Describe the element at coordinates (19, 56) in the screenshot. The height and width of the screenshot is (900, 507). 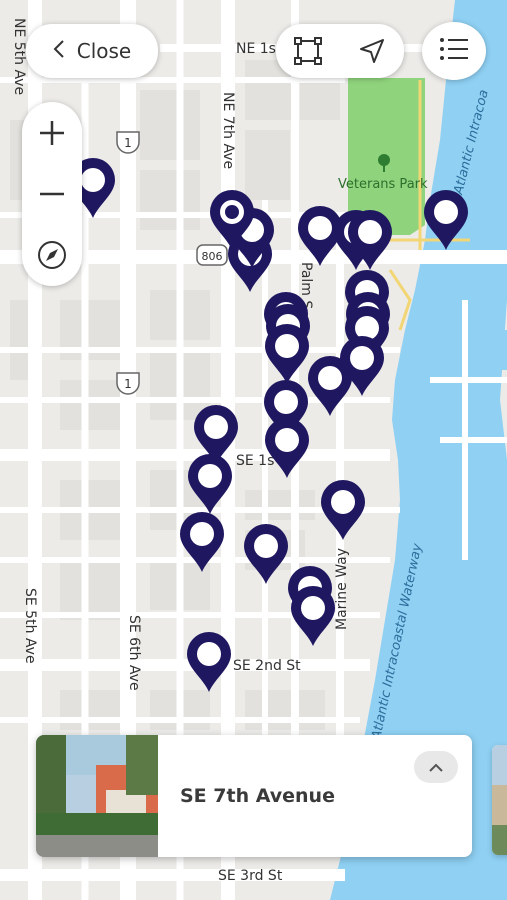
I see `street-label-ne-5th-ave: NE 5th Ave` at that location.